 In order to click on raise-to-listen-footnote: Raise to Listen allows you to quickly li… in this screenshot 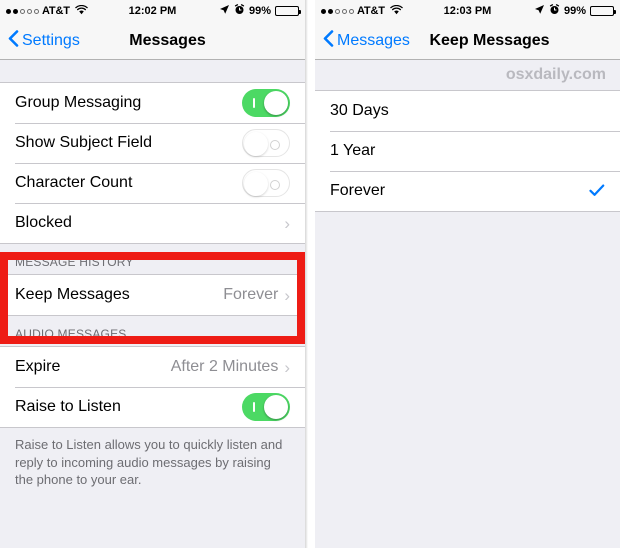, I will do `click(152, 458)`.